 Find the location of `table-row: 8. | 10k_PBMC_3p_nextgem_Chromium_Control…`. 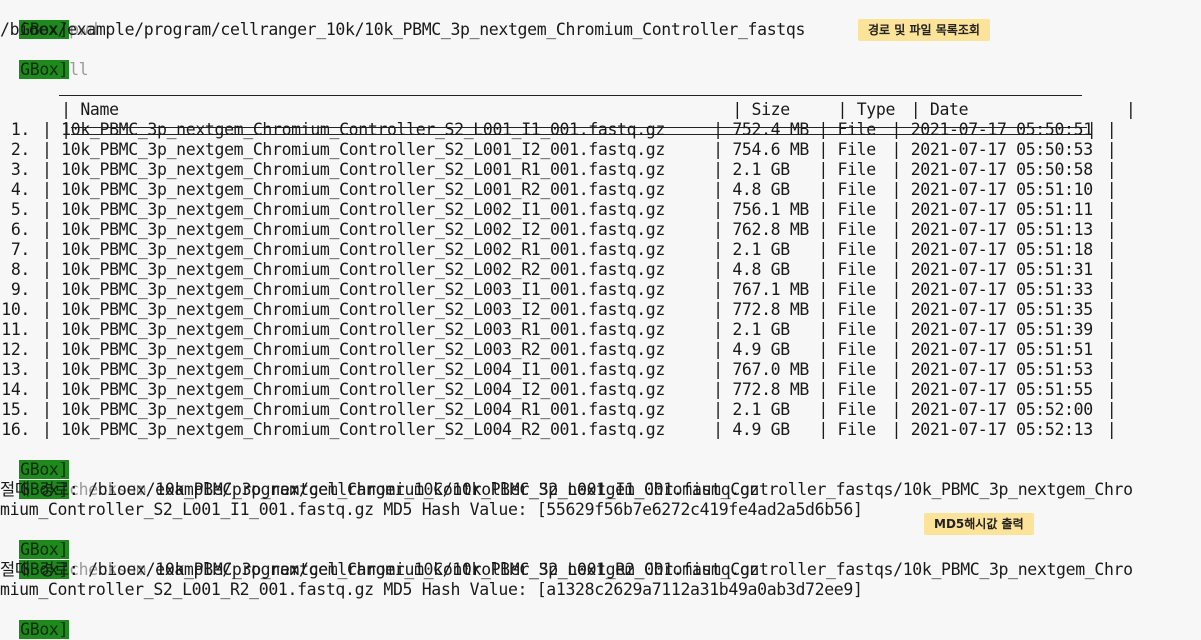

table-row: 8. | 10k_PBMC_3p_nextgem_Chromium_Control… is located at coordinates (558, 270).